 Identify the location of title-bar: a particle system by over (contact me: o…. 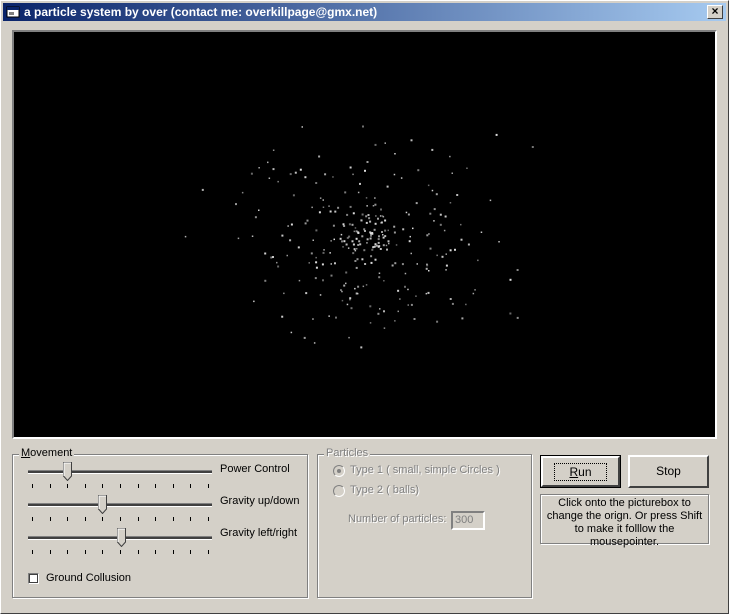
(364, 12).